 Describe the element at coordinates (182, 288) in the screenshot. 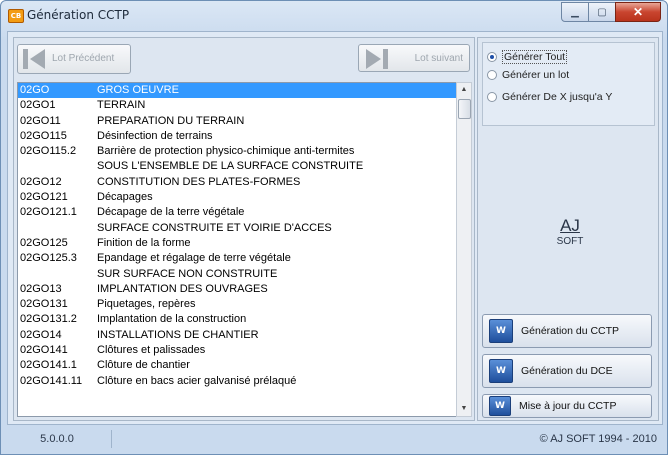

I see `lot-label: IMPLANTATION DES OUVRAGES` at that location.